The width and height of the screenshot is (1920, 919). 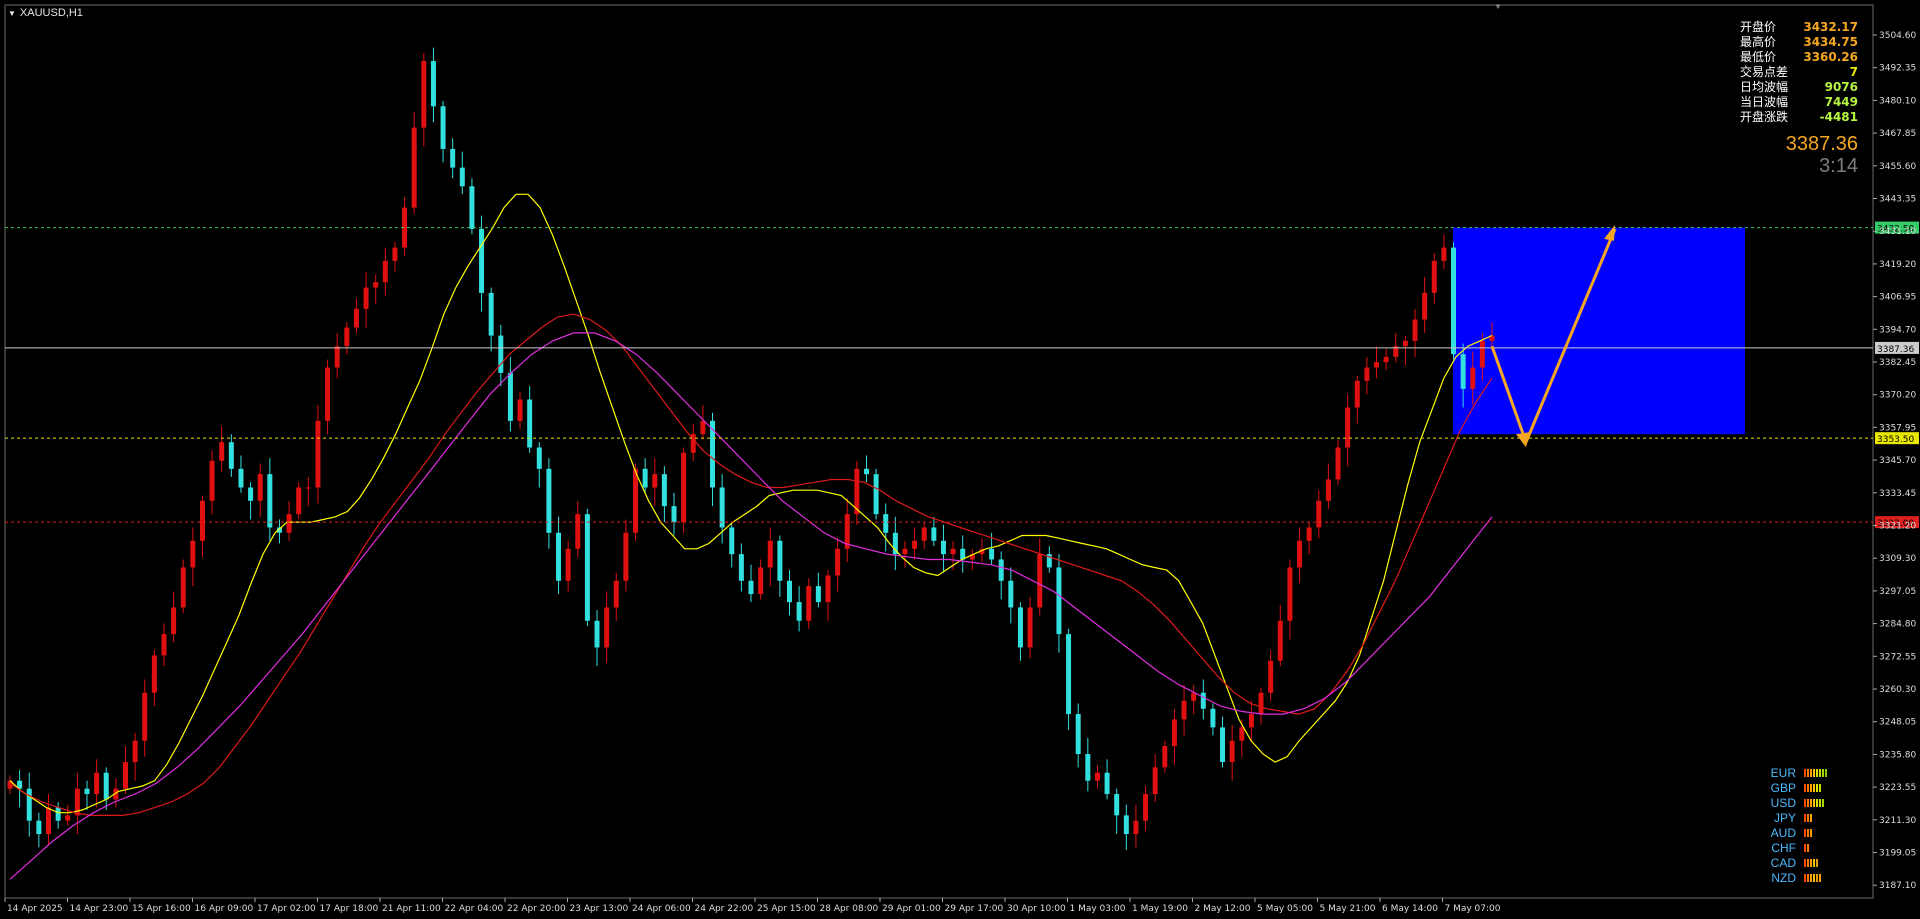 I want to click on currency-strength-meter: EUR GBP USD JPY AUD CHF CAD NZD, so click(x=1825, y=825).